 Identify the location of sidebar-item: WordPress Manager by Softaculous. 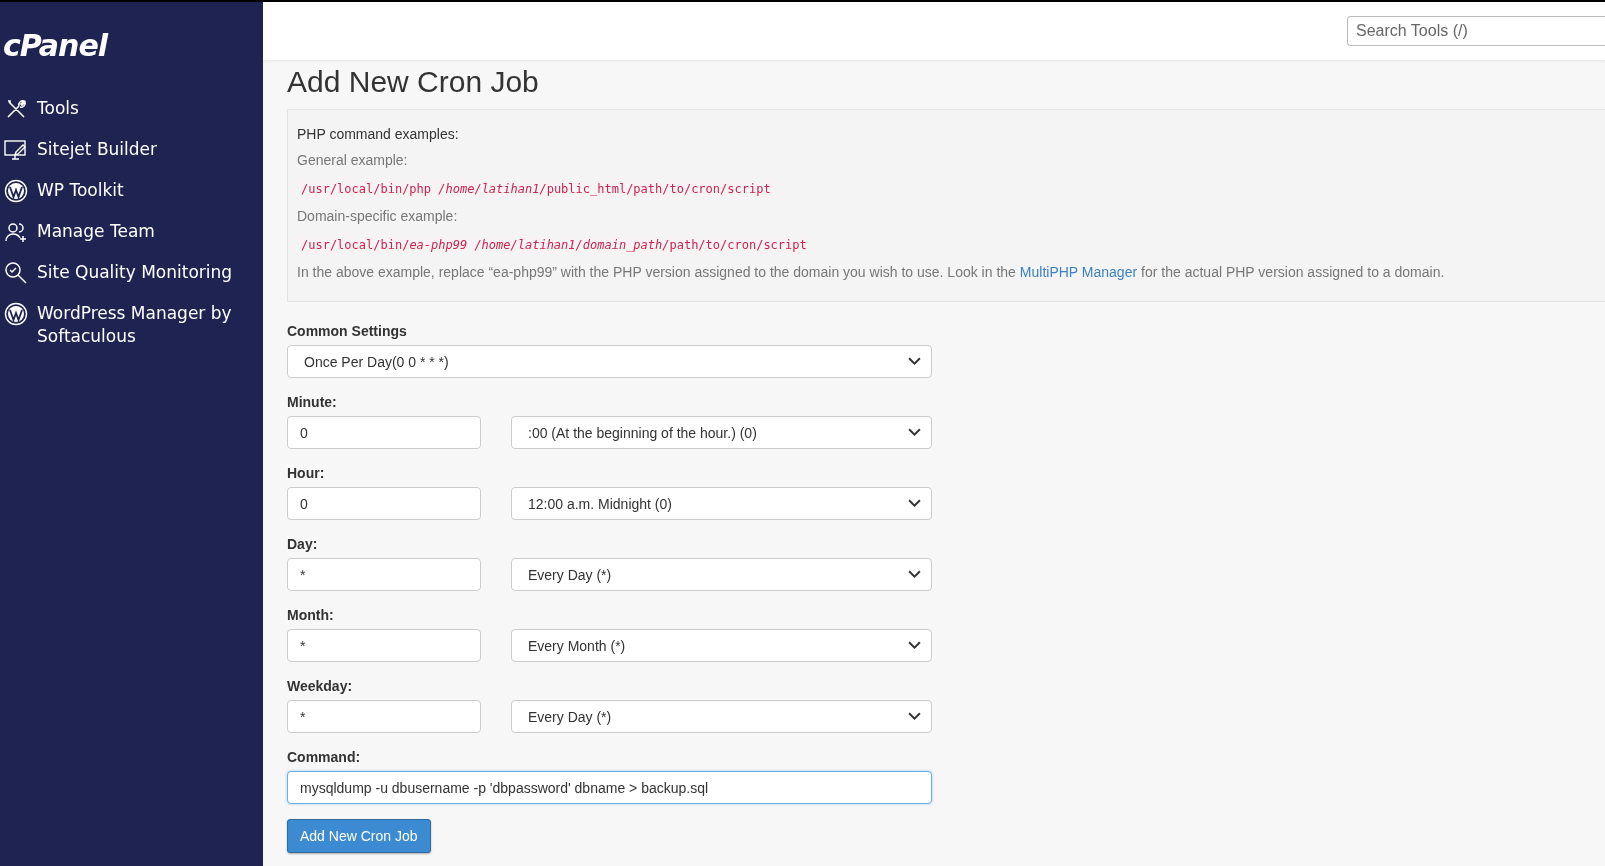
(131, 325).